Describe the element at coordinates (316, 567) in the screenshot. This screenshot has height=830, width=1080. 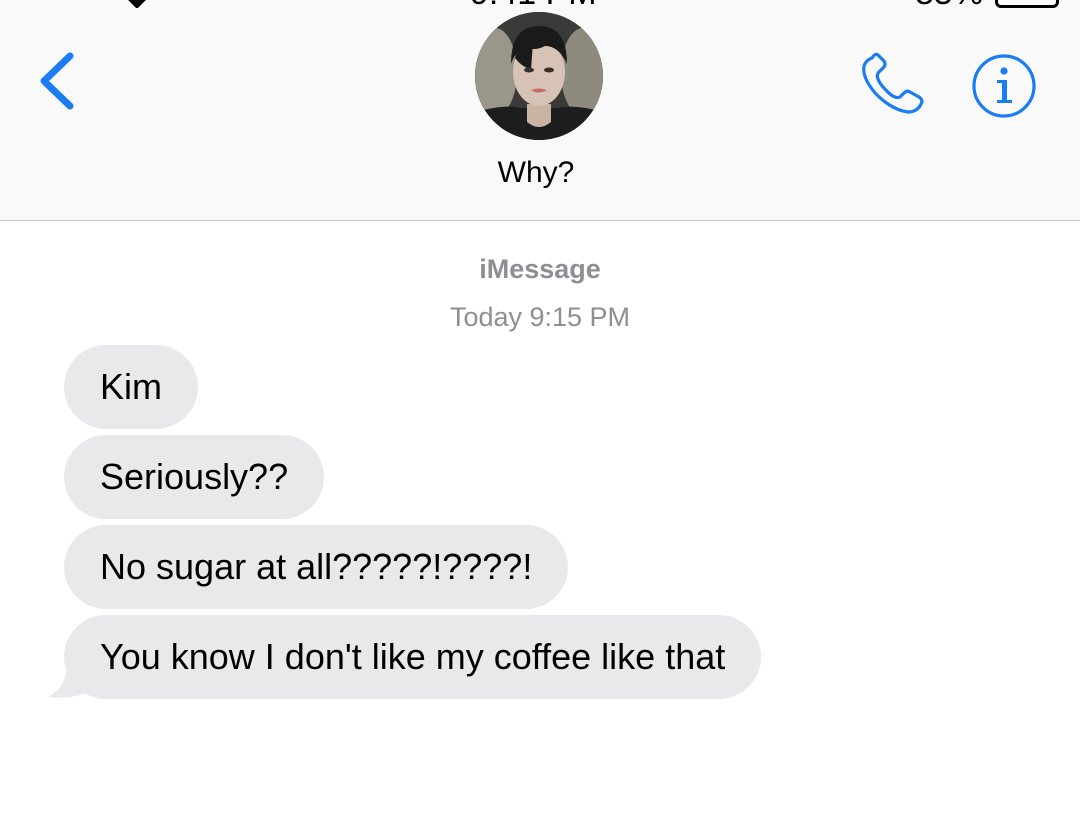
I see `message-bubble: No sugar at all?????!????!` at that location.